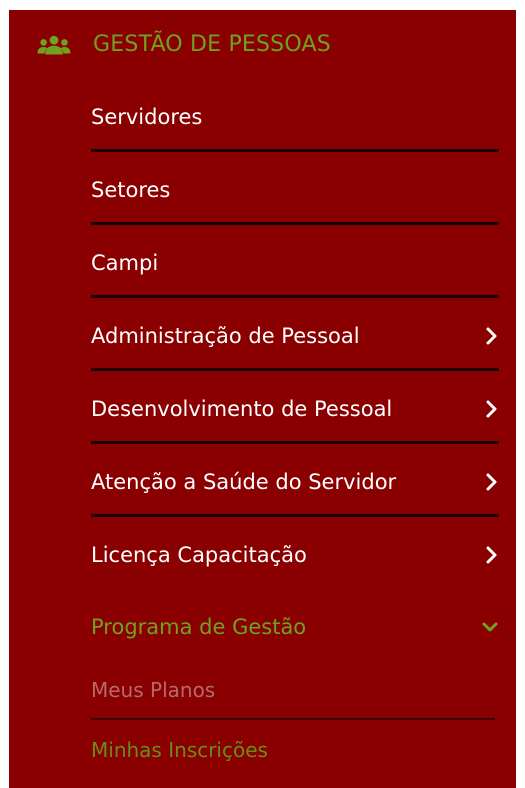 Image resolution: width=525 pixels, height=788 pixels. I want to click on menu-item-programa-de-gestao: Programa de Gestão, so click(295, 627).